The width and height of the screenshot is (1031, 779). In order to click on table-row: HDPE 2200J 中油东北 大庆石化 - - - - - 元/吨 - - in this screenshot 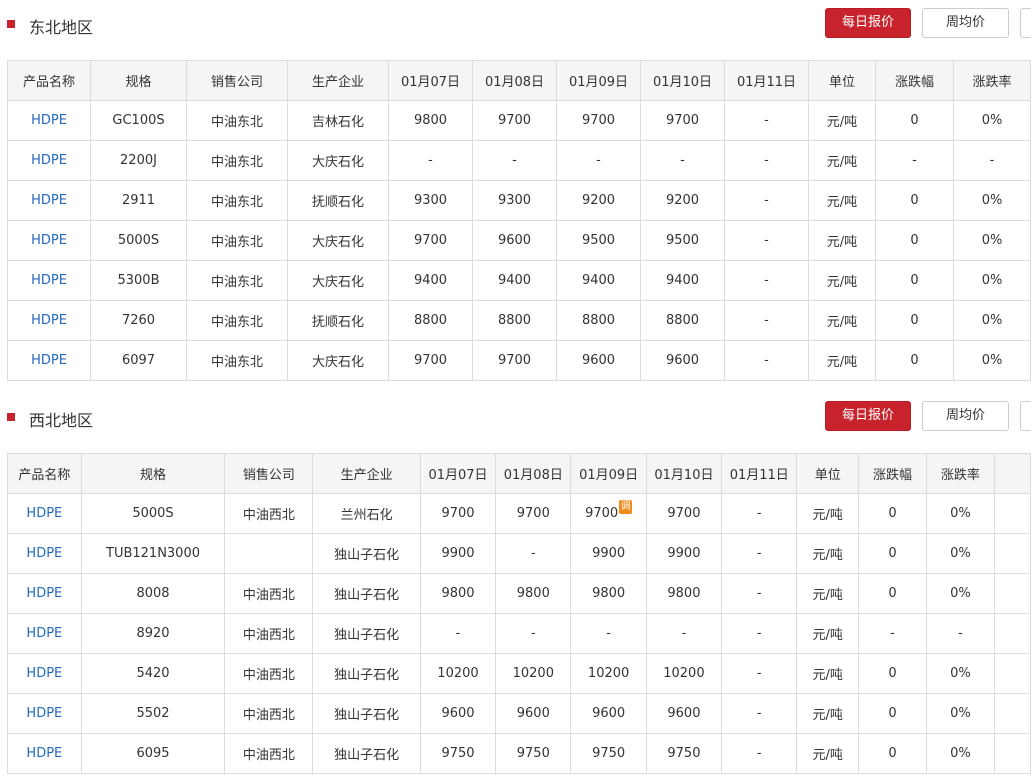, I will do `click(519, 160)`.